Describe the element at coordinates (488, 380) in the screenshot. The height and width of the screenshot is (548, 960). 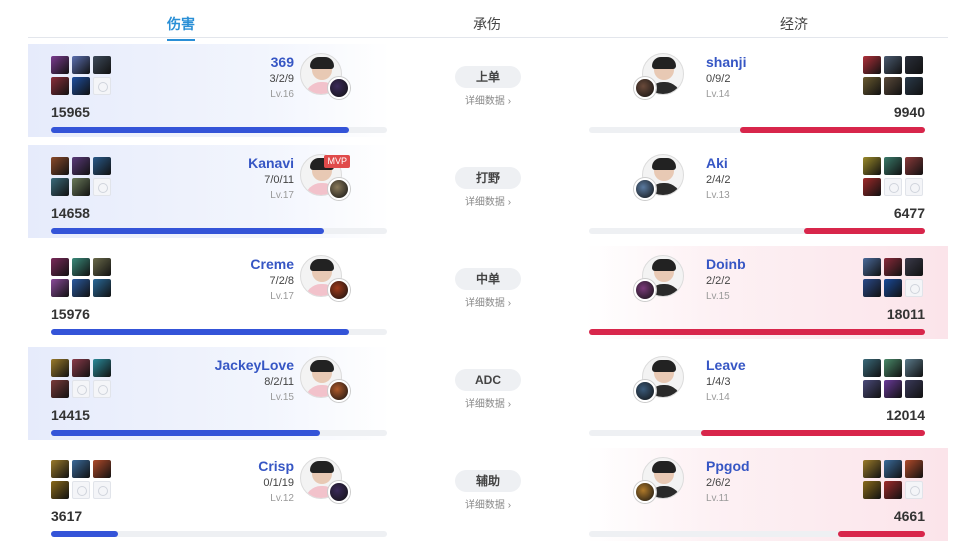
I see `lane-role-label: ADC` at that location.